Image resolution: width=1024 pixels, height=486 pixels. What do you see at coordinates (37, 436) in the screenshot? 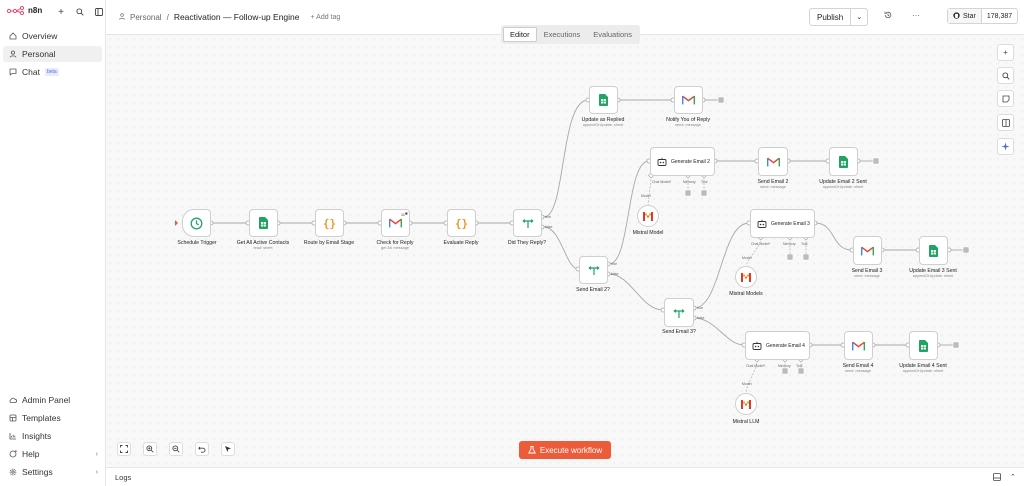
I see `sidebar-item-label: Insights` at bounding box center [37, 436].